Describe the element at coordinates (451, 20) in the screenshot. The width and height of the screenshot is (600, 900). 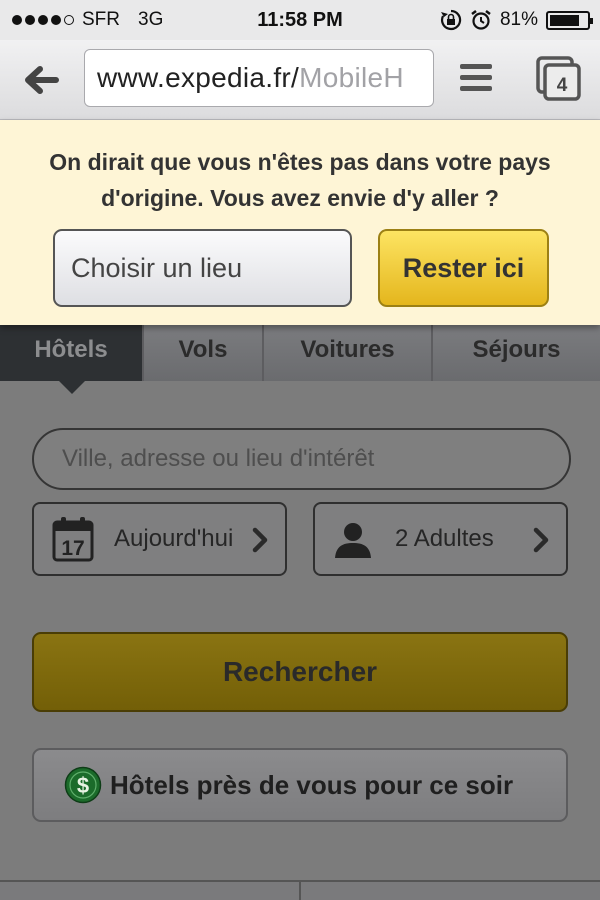
I see `orientation-lock-icon` at that location.